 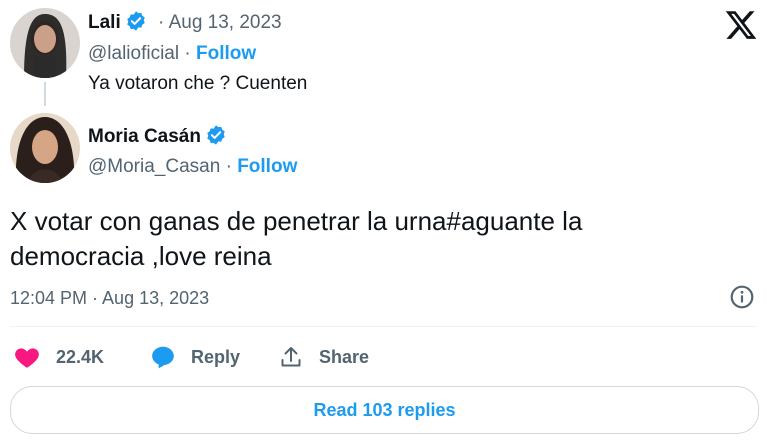 I want to click on tweet-author-handle: @Moria_Casan, so click(x=154, y=166).